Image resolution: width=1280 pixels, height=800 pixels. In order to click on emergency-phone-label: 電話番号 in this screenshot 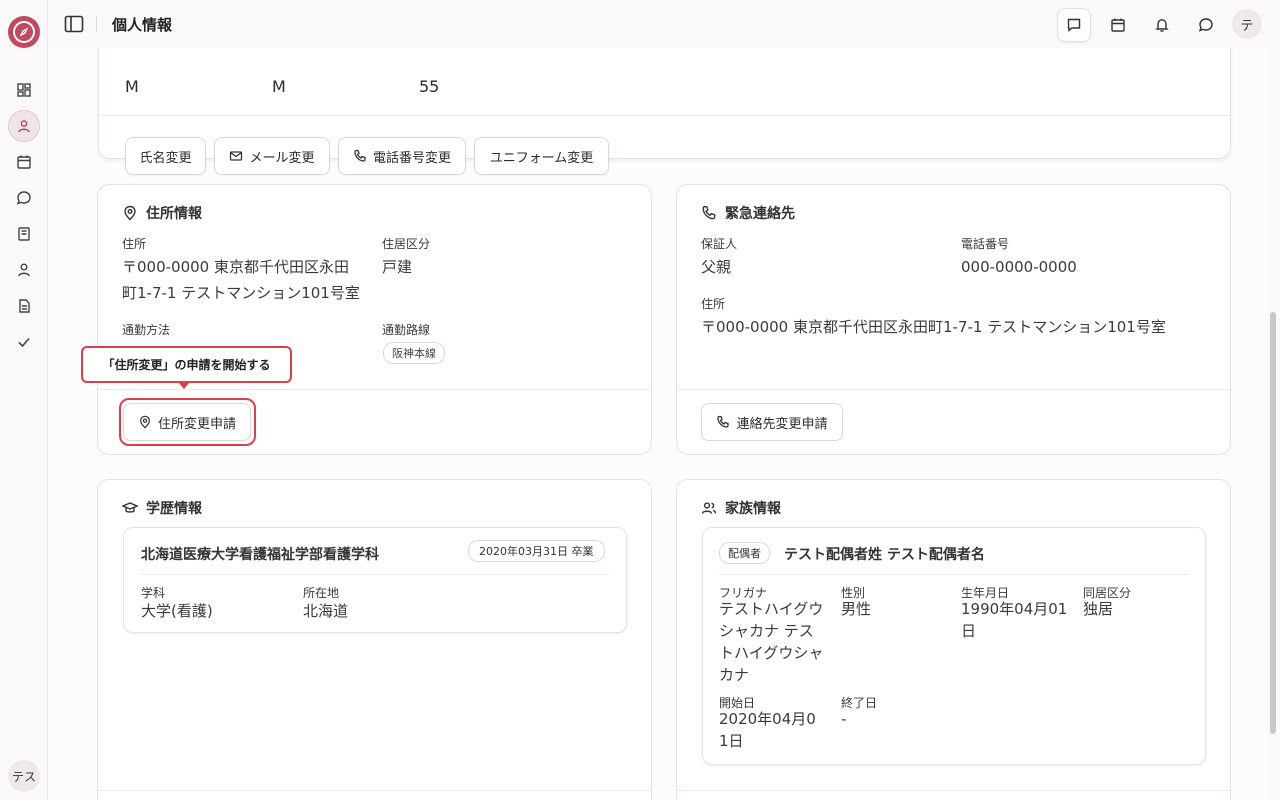, I will do `click(985, 244)`.